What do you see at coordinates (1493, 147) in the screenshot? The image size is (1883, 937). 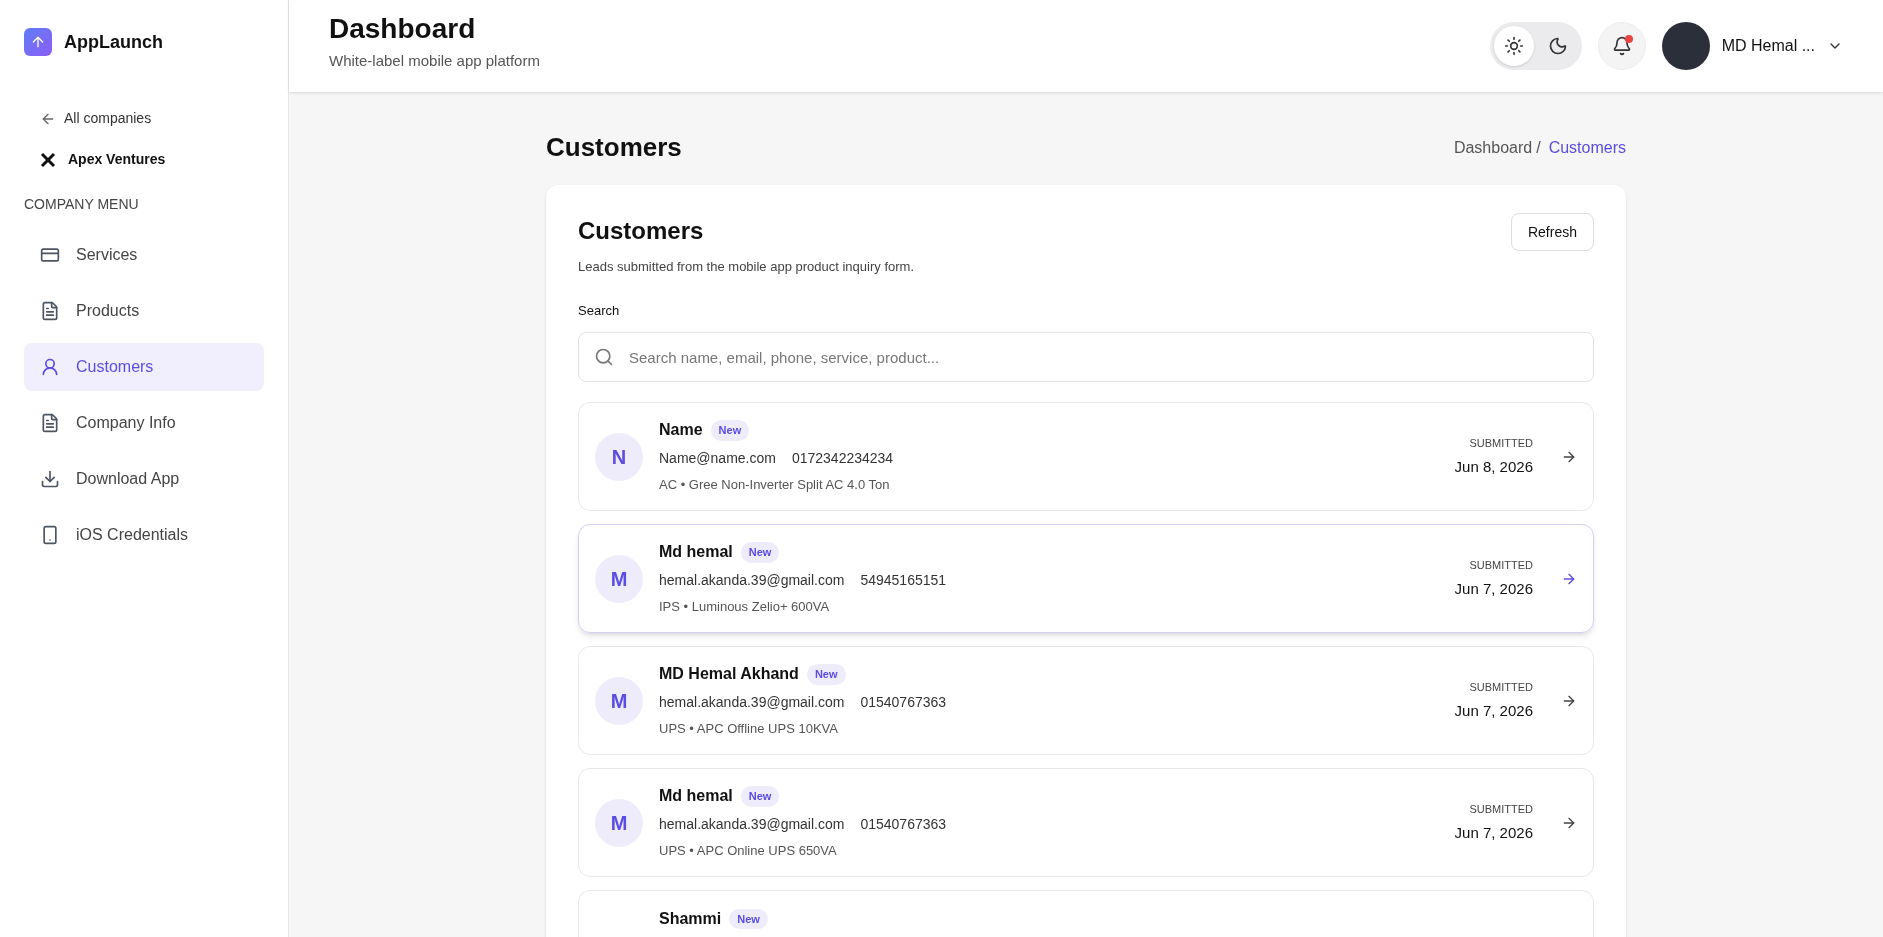 I see `breadcrumb-link: Dashboard` at bounding box center [1493, 147].